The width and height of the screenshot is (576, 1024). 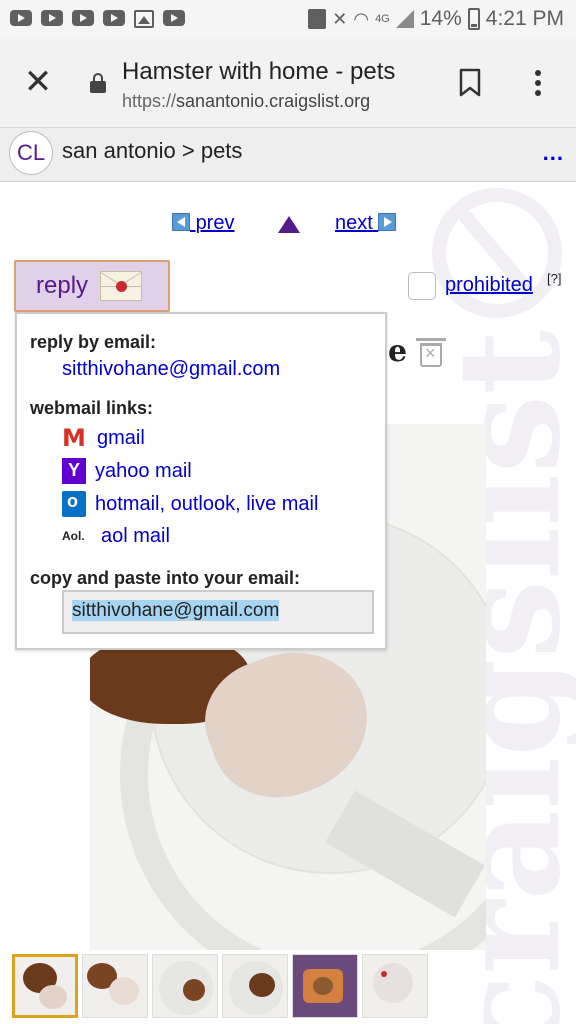 I want to click on yahoo-icon: Y, so click(x=74, y=471).